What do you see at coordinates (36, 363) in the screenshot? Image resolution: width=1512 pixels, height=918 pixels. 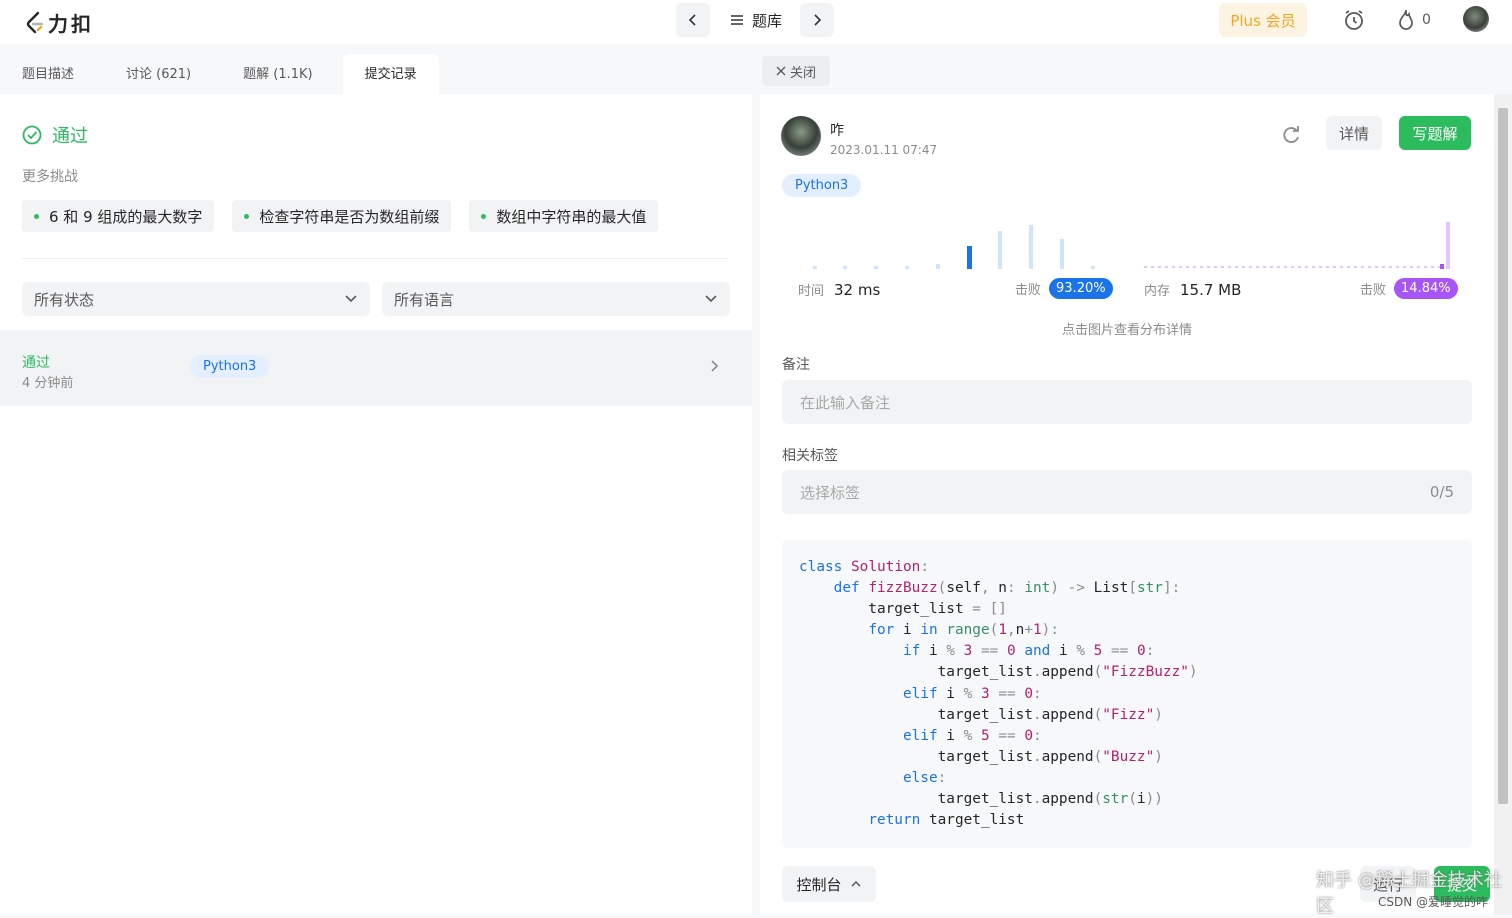 I see `submission-status: 通过` at bounding box center [36, 363].